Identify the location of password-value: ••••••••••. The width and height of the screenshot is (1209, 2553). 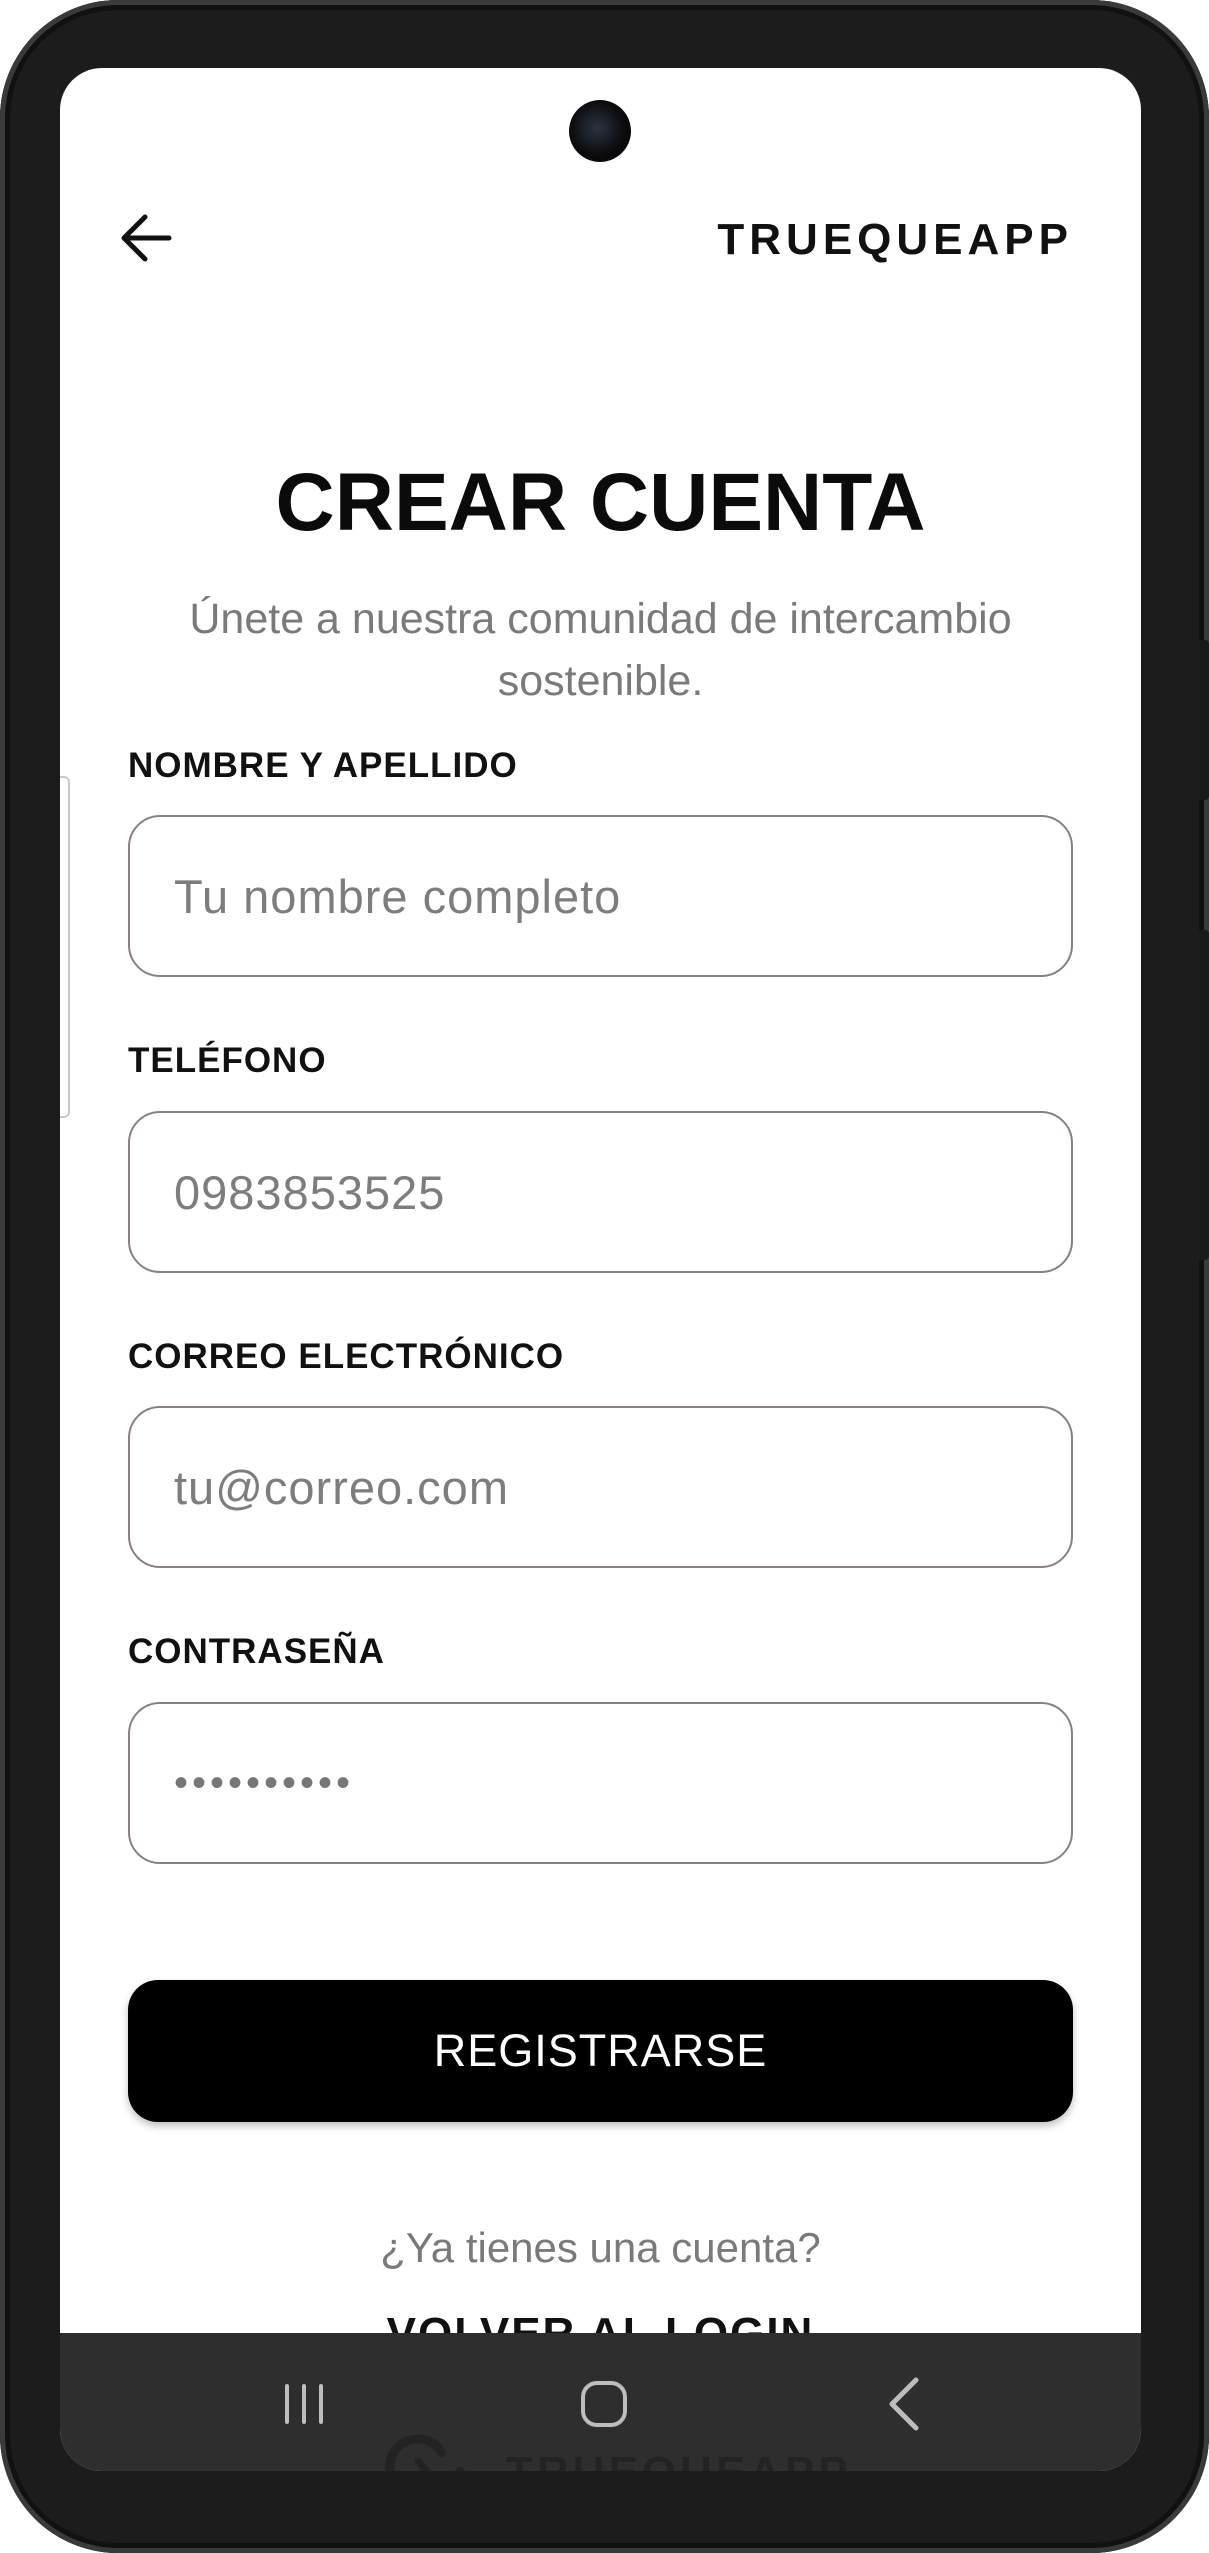
(264, 1782).